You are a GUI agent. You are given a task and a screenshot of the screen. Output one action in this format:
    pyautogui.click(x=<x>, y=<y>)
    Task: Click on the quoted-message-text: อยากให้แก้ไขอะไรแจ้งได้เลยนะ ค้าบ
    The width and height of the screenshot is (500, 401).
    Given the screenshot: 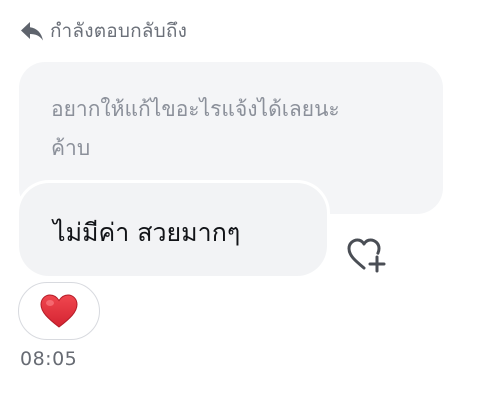 What is the action you would take?
    pyautogui.click(x=195, y=128)
    